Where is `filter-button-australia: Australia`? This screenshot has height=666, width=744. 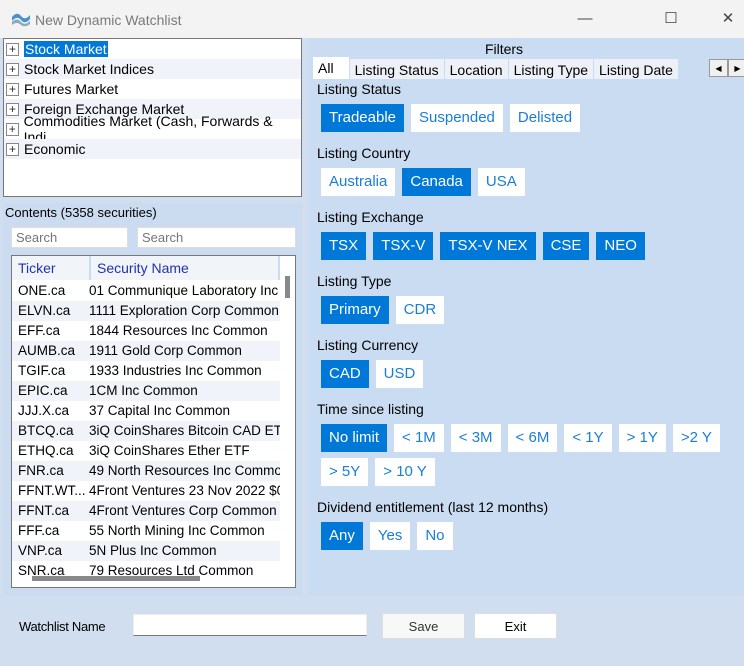 filter-button-australia: Australia is located at coordinates (358, 182).